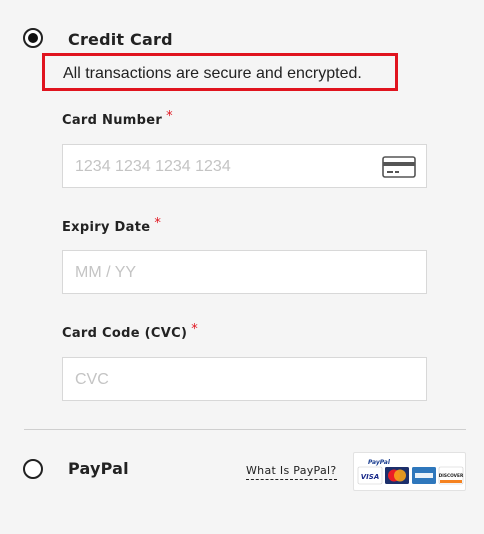 This screenshot has height=534, width=484. I want to click on card-number-input: 1234 1234 1234 1234, so click(244, 166).